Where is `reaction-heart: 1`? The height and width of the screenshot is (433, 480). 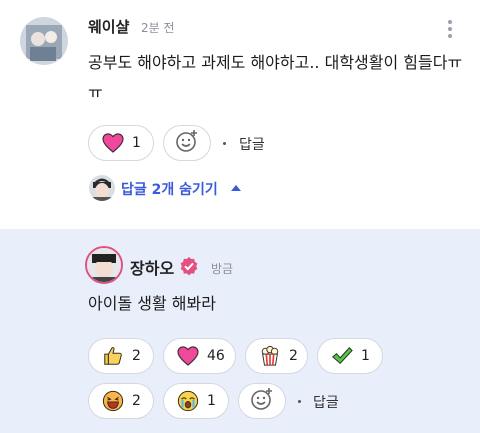
reaction-heart: 1 is located at coordinates (121, 143).